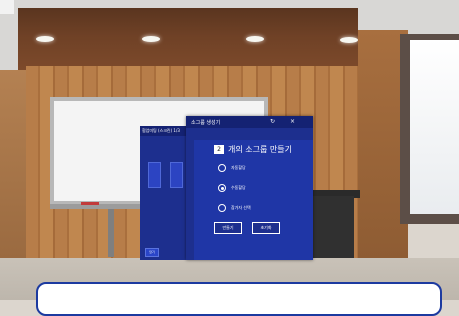  Describe the element at coordinates (238, 187) in the screenshot. I see `option-label: 수동할당` at that location.